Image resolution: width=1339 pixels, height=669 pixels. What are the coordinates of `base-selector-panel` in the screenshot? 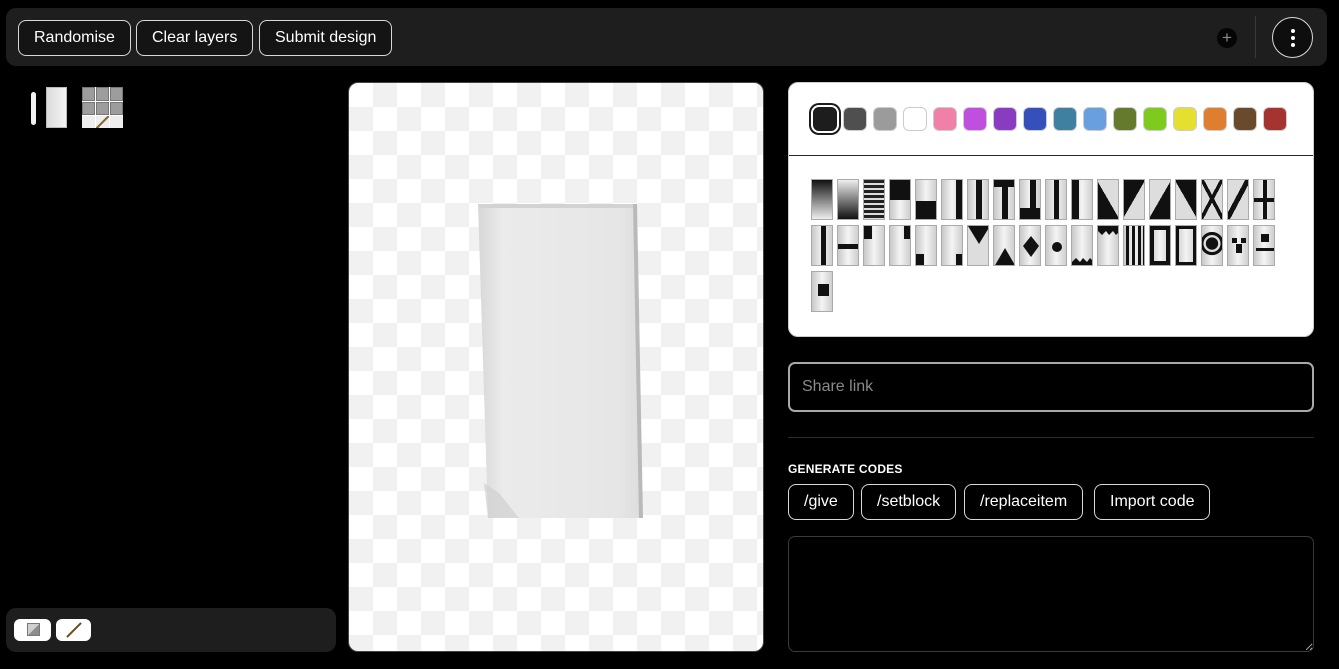 It's located at (171, 630).